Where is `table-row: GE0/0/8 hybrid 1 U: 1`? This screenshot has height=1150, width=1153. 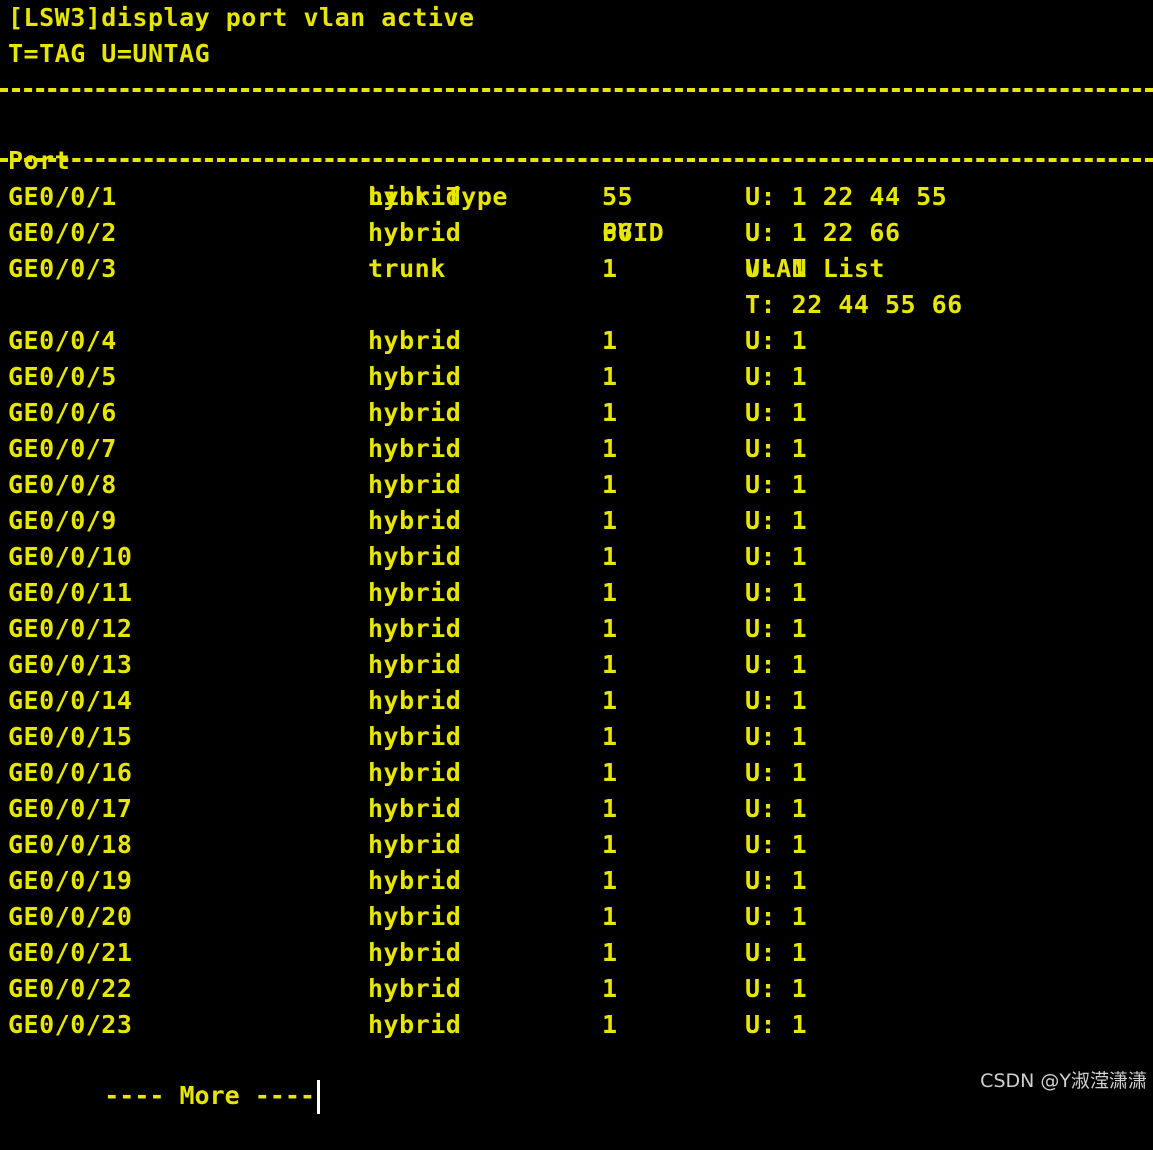 table-row: GE0/0/8 hybrid 1 U: 1 is located at coordinates (576, 485).